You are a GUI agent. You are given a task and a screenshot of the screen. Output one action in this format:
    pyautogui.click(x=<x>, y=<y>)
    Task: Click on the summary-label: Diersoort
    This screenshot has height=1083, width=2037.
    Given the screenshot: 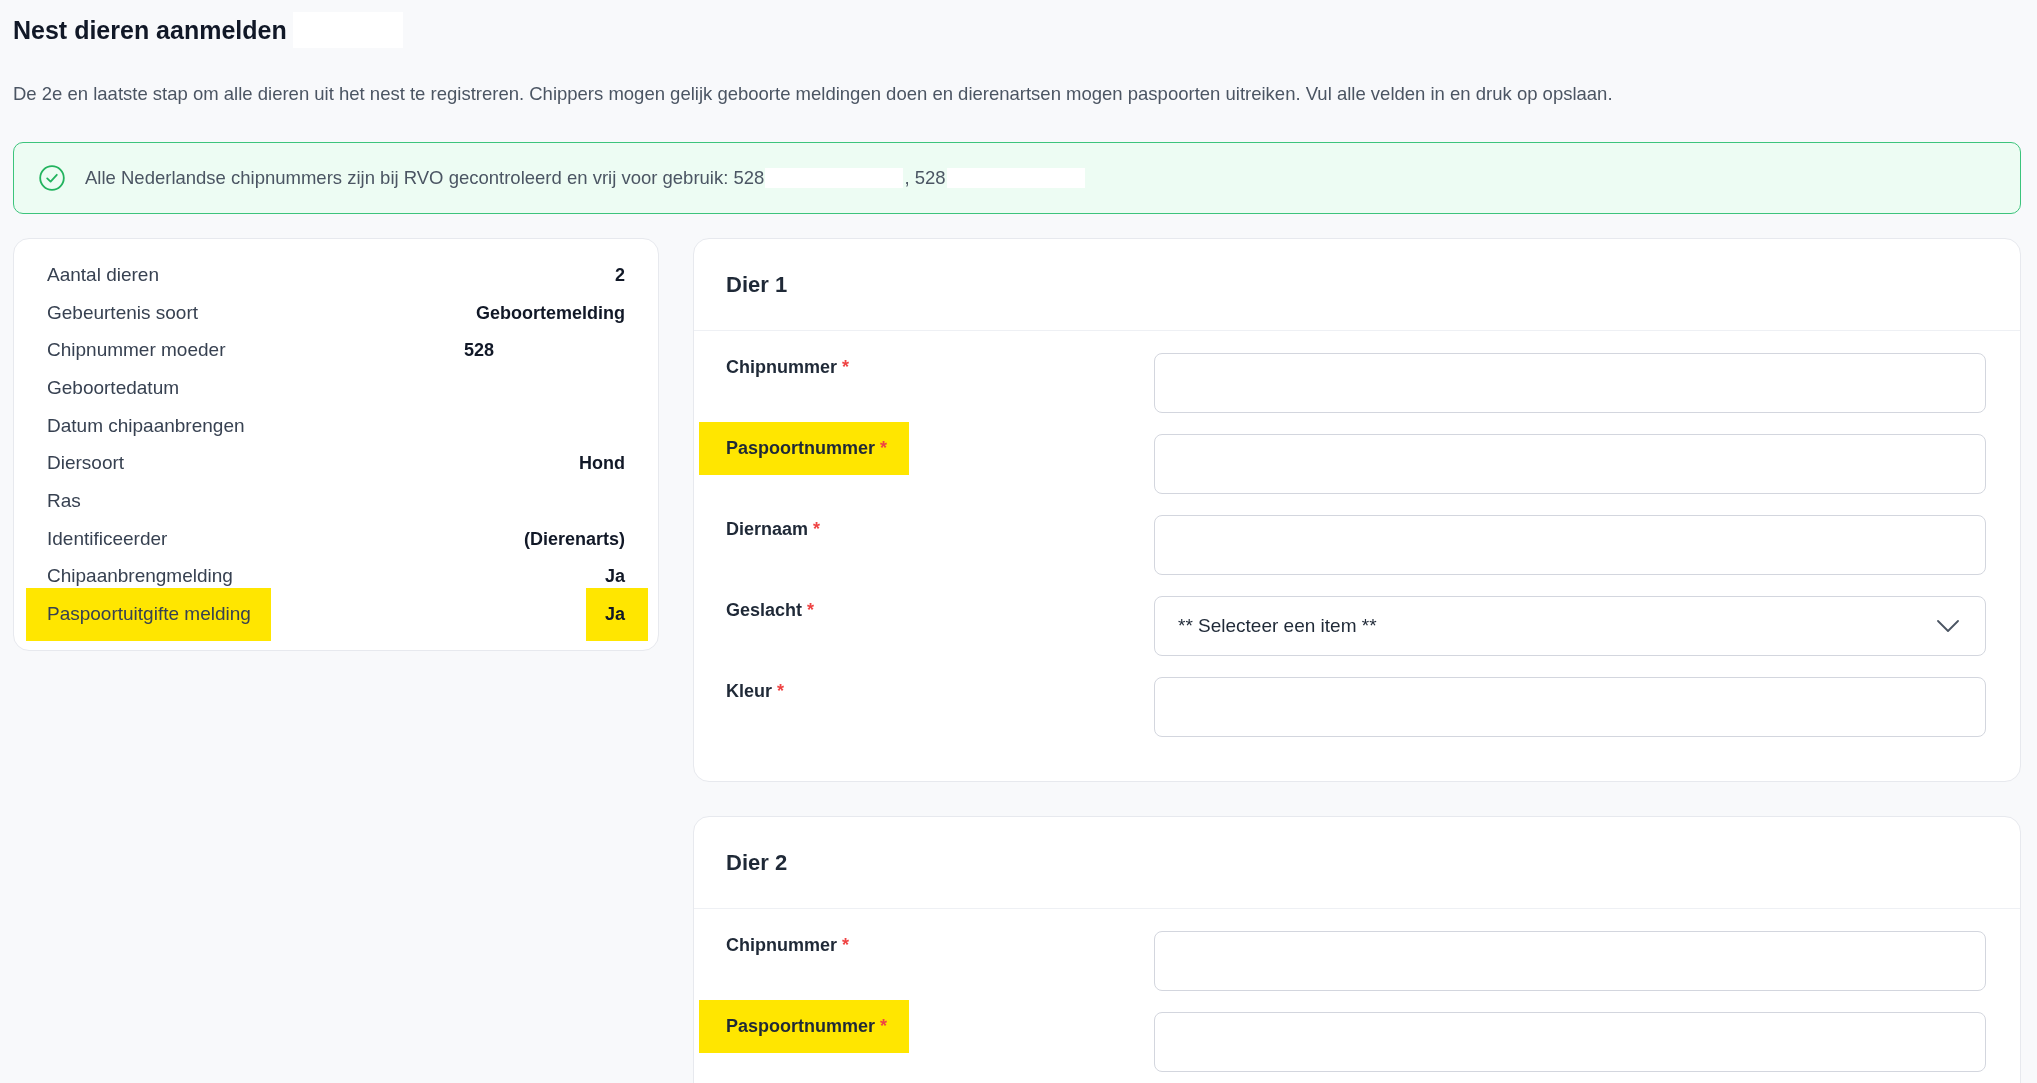 What is the action you would take?
    pyautogui.click(x=86, y=463)
    